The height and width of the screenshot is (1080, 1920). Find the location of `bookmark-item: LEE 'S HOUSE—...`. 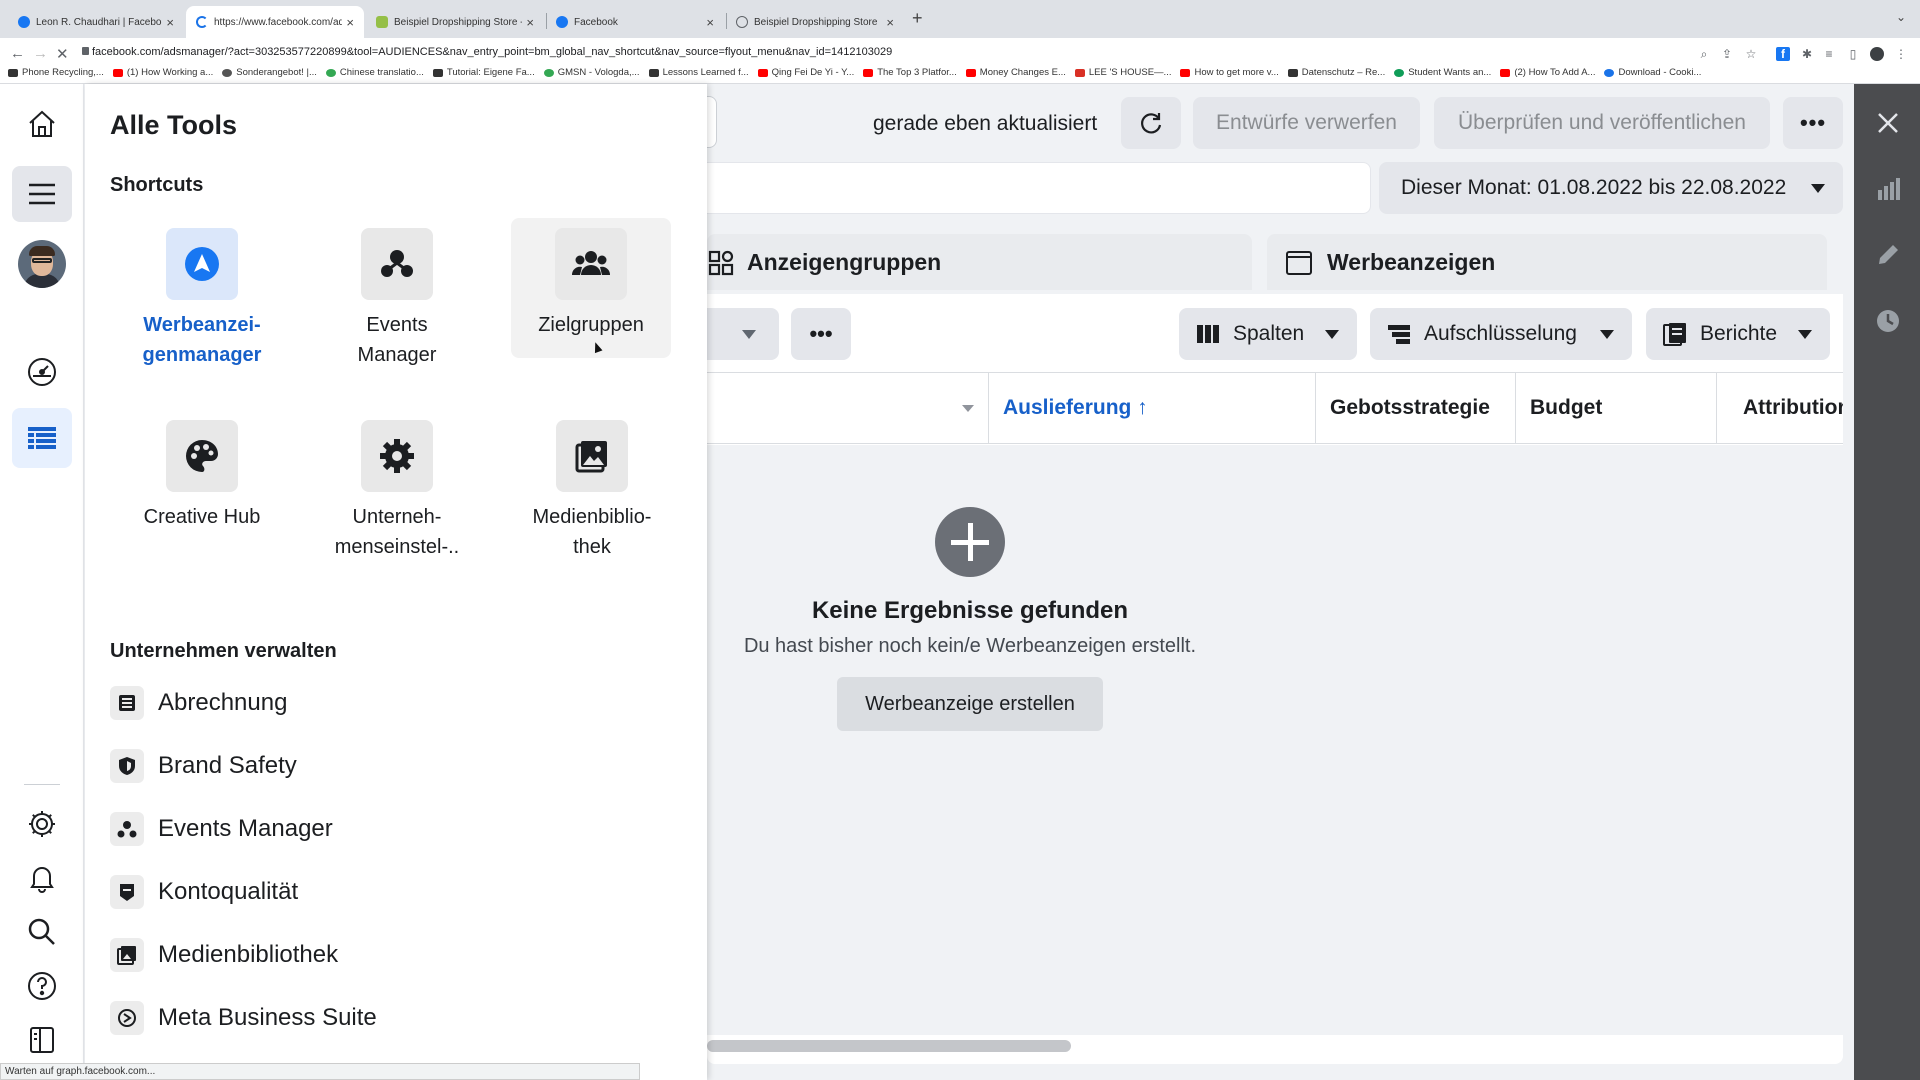

bookmark-item: LEE 'S HOUSE—... is located at coordinates (1122, 72).